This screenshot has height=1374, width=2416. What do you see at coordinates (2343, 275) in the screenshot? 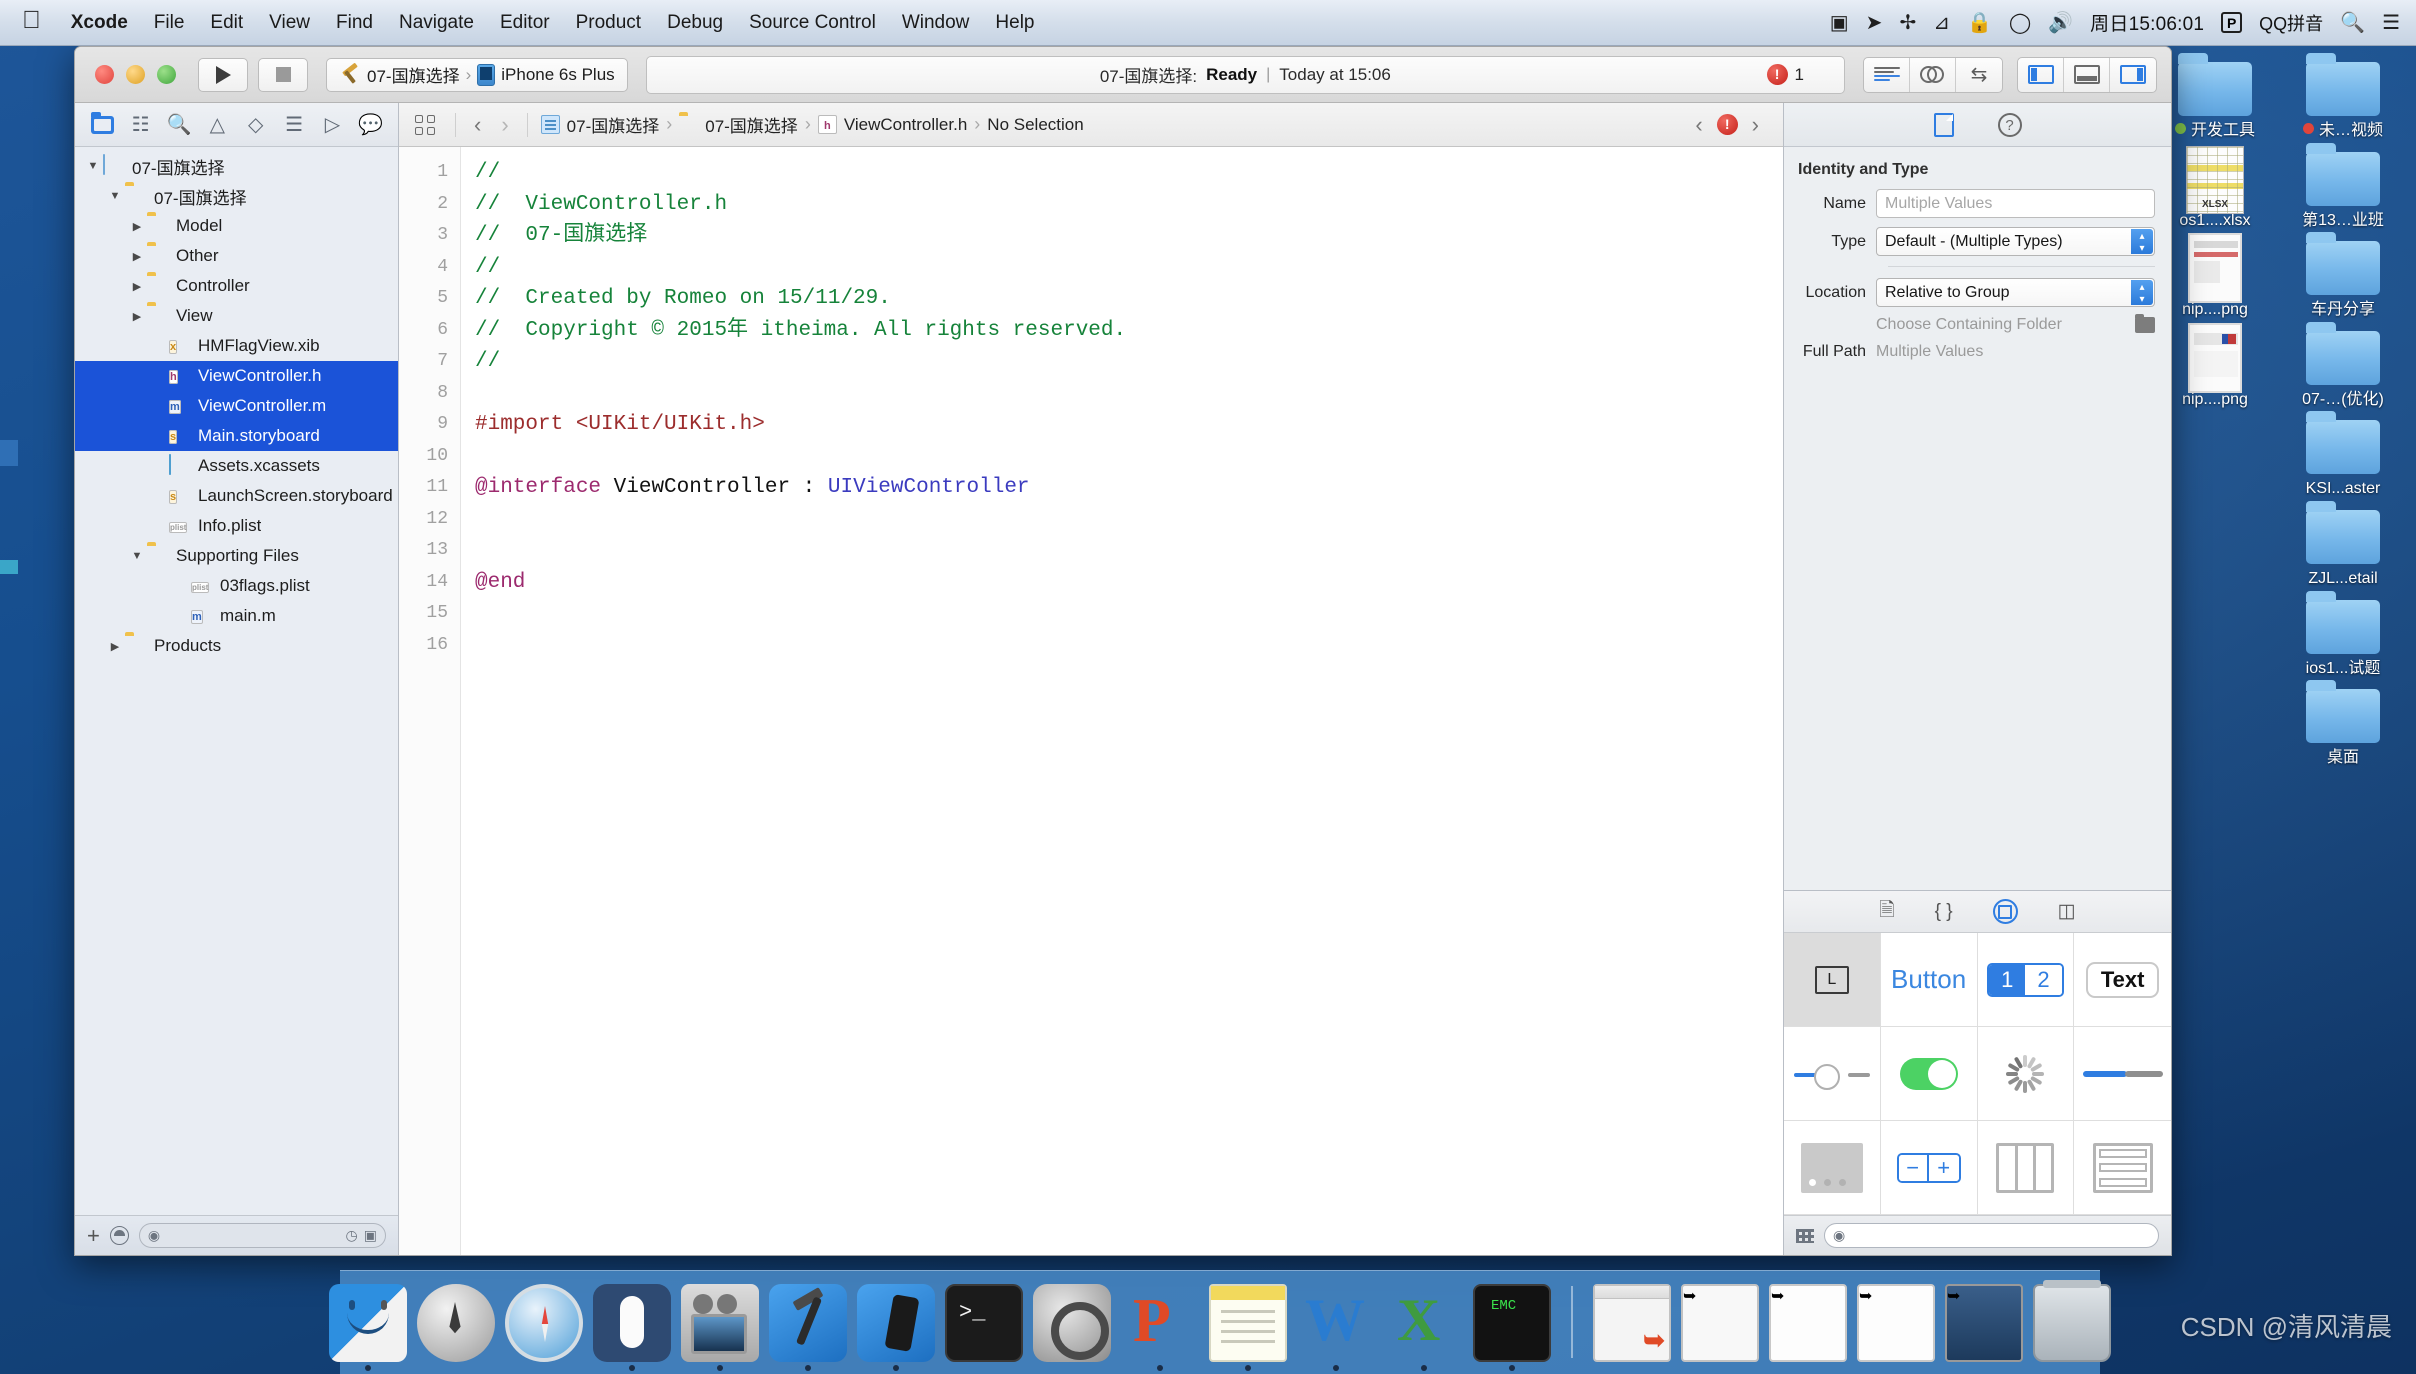
I see `desktop-icon: 车丹分享` at bounding box center [2343, 275].